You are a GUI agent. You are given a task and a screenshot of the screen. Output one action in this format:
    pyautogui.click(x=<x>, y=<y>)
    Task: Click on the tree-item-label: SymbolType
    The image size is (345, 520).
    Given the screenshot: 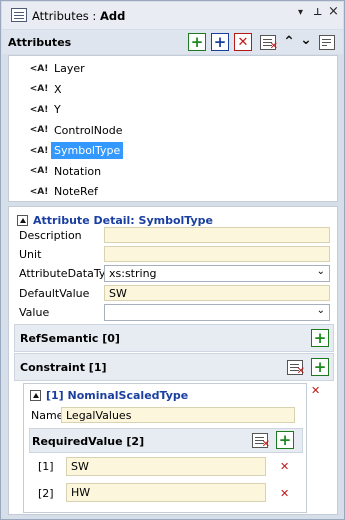 What is the action you would take?
    pyautogui.click(x=87, y=150)
    